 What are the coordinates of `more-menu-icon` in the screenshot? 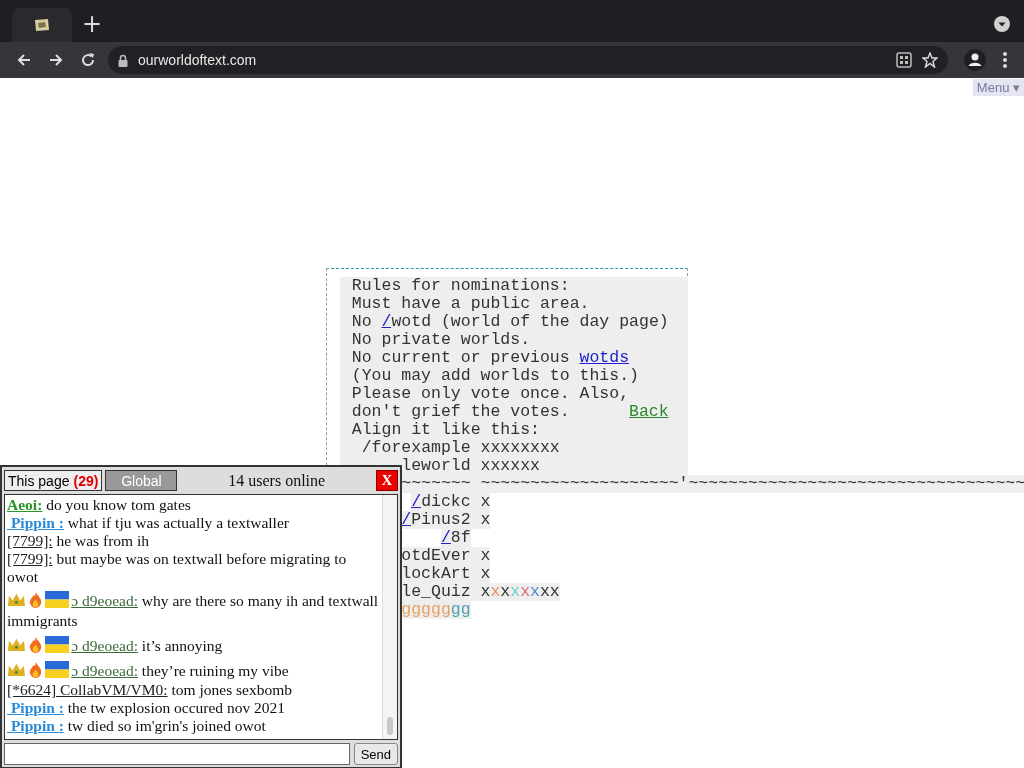 It's located at (1005, 60).